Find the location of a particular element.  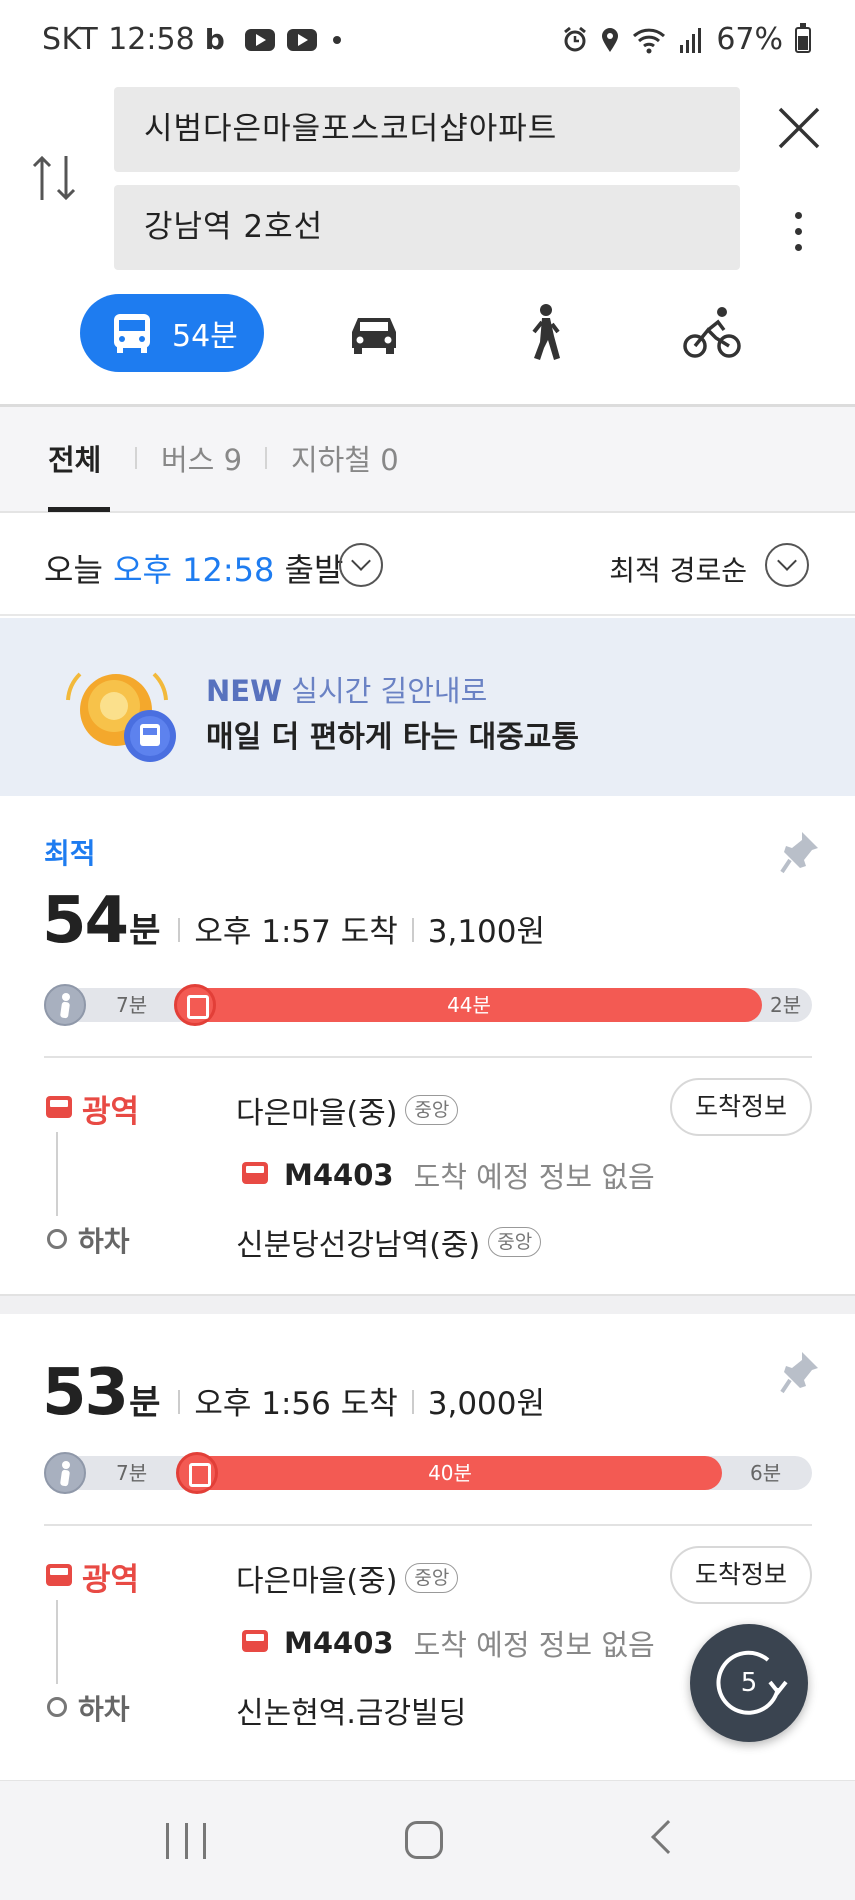

banner-headline: NEW 실시간 길안내로 is located at coordinates (346, 689).